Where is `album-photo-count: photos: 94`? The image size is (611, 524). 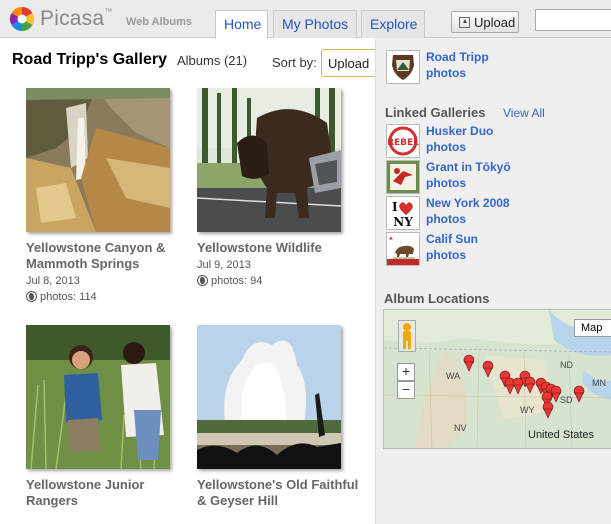
album-photo-count: photos: 94 is located at coordinates (229, 281).